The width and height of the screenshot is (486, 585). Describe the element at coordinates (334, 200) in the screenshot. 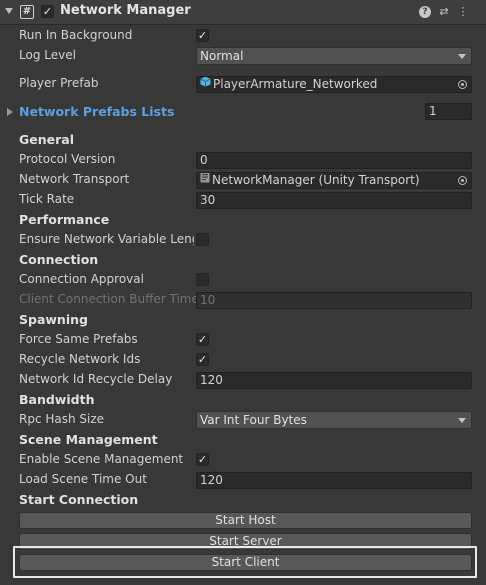

I see `tick-rate-input: 30` at that location.